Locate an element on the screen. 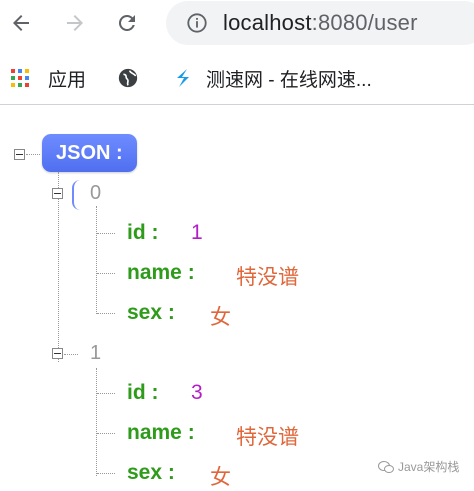  browser-toolbar: localhost:8080/user is located at coordinates (237, 24).